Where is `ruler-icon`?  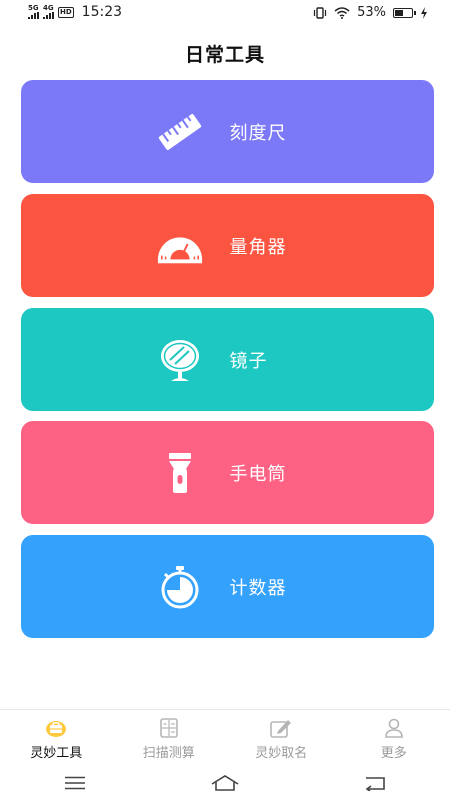 ruler-icon is located at coordinates (180, 132).